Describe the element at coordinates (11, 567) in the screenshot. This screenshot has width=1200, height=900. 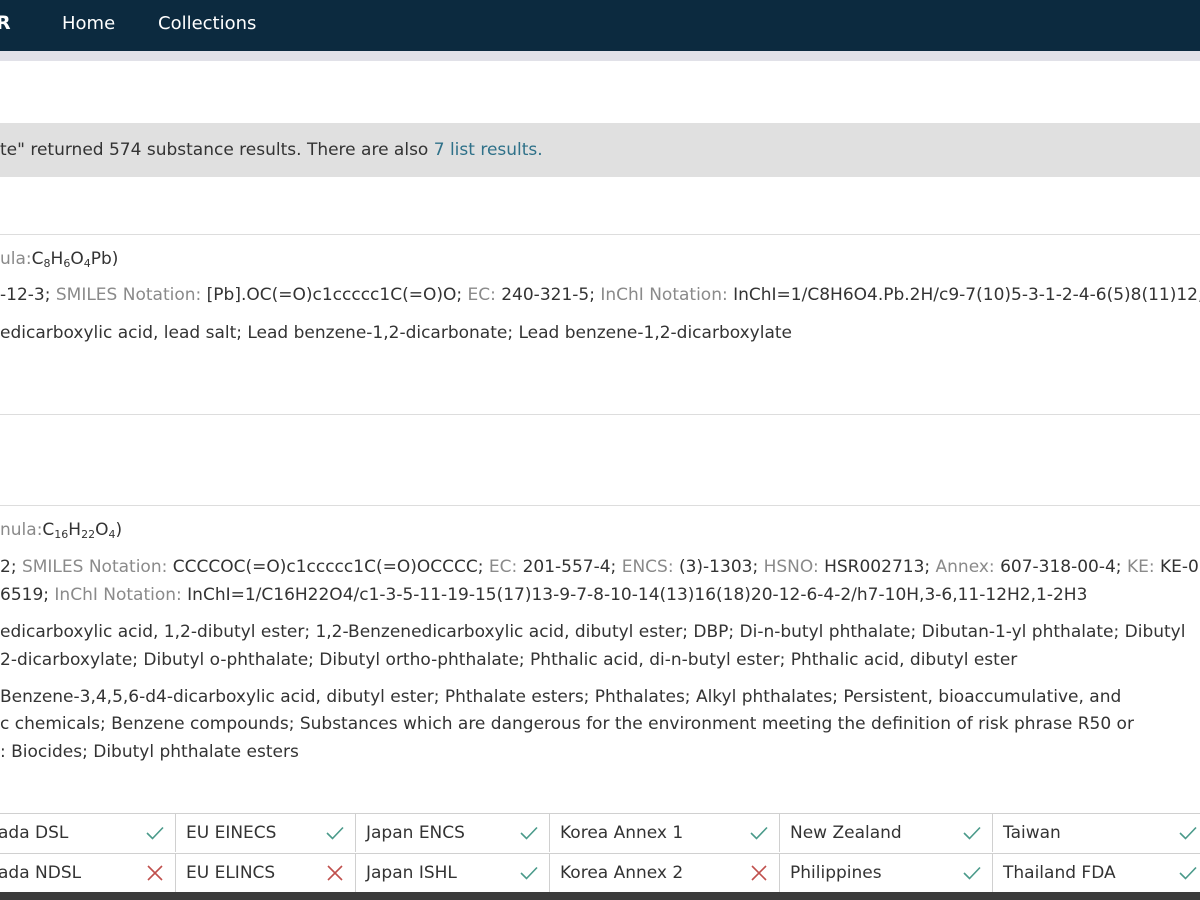
I see `id-value: 2;` at that location.